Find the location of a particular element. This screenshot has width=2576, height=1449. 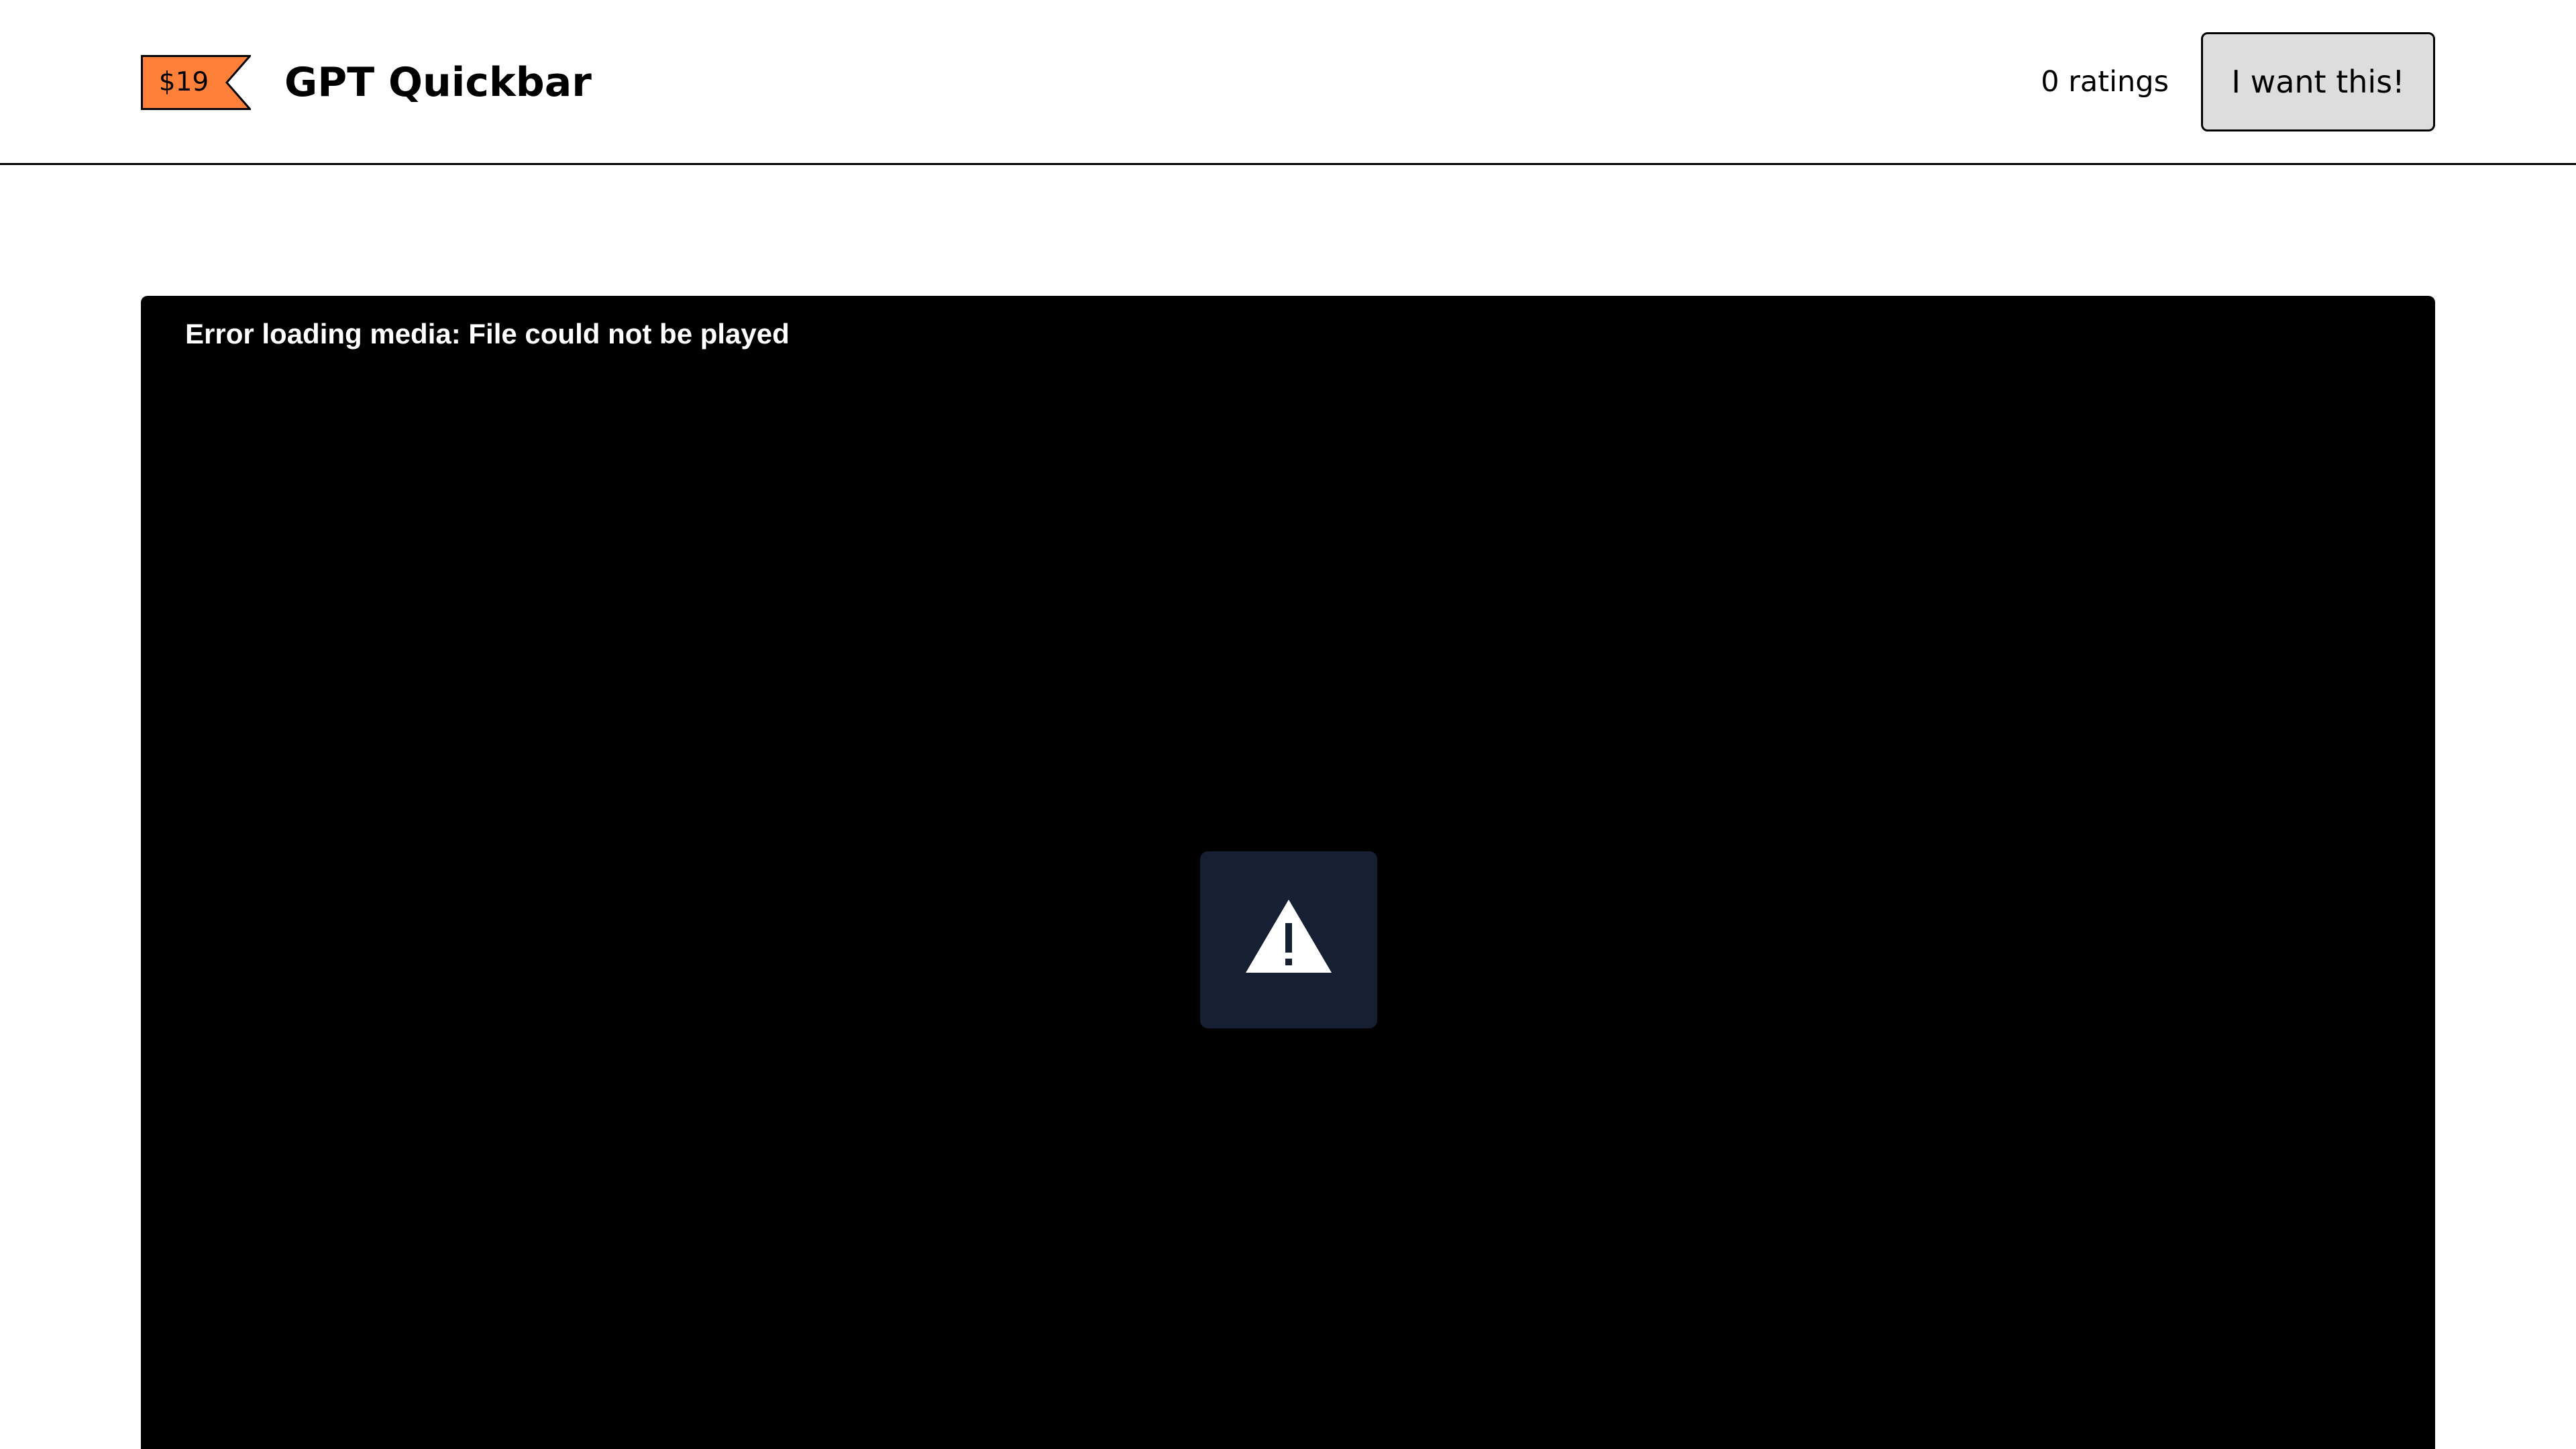

warning-triangle-icon is located at coordinates (1289, 936).